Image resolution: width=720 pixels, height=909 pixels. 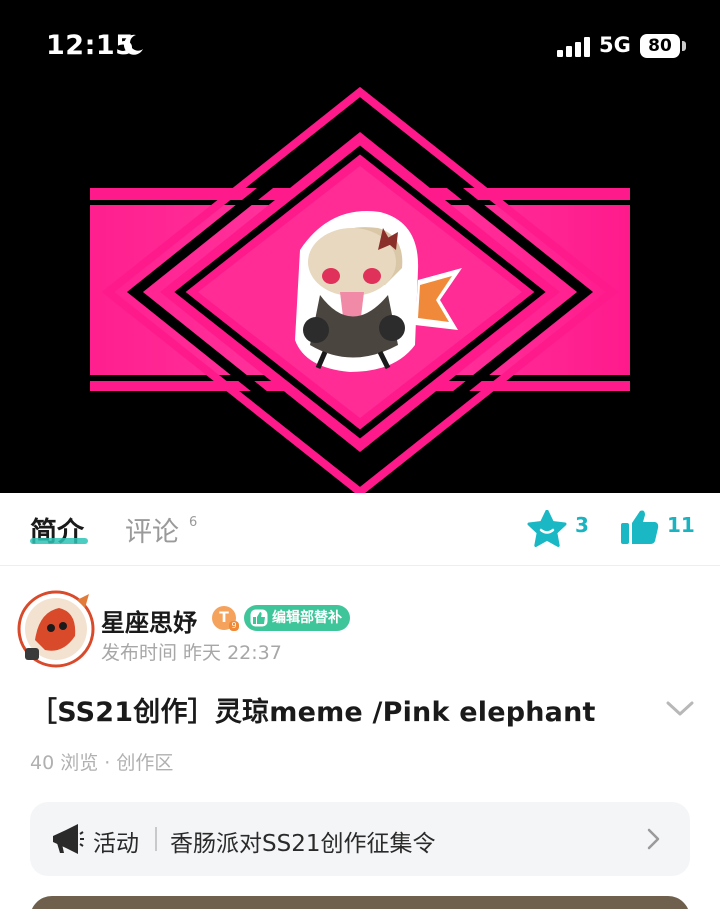 I want to click on chevron-right-icon, so click(x=653, y=839).